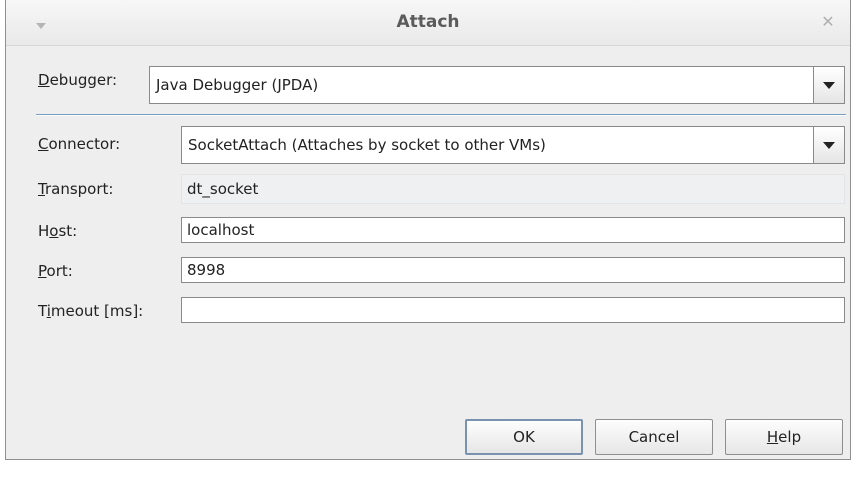  Describe the element at coordinates (237, 85) in the screenshot. I see `debugger-selected-value: Java Debugger (JPDA)` at that location.